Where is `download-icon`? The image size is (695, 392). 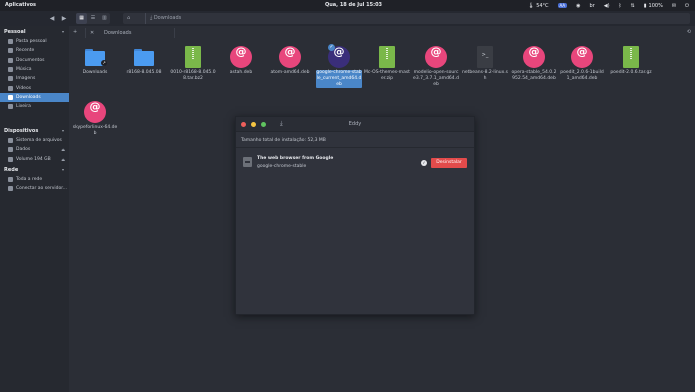
download-icon is located at coordinates (10, 97).